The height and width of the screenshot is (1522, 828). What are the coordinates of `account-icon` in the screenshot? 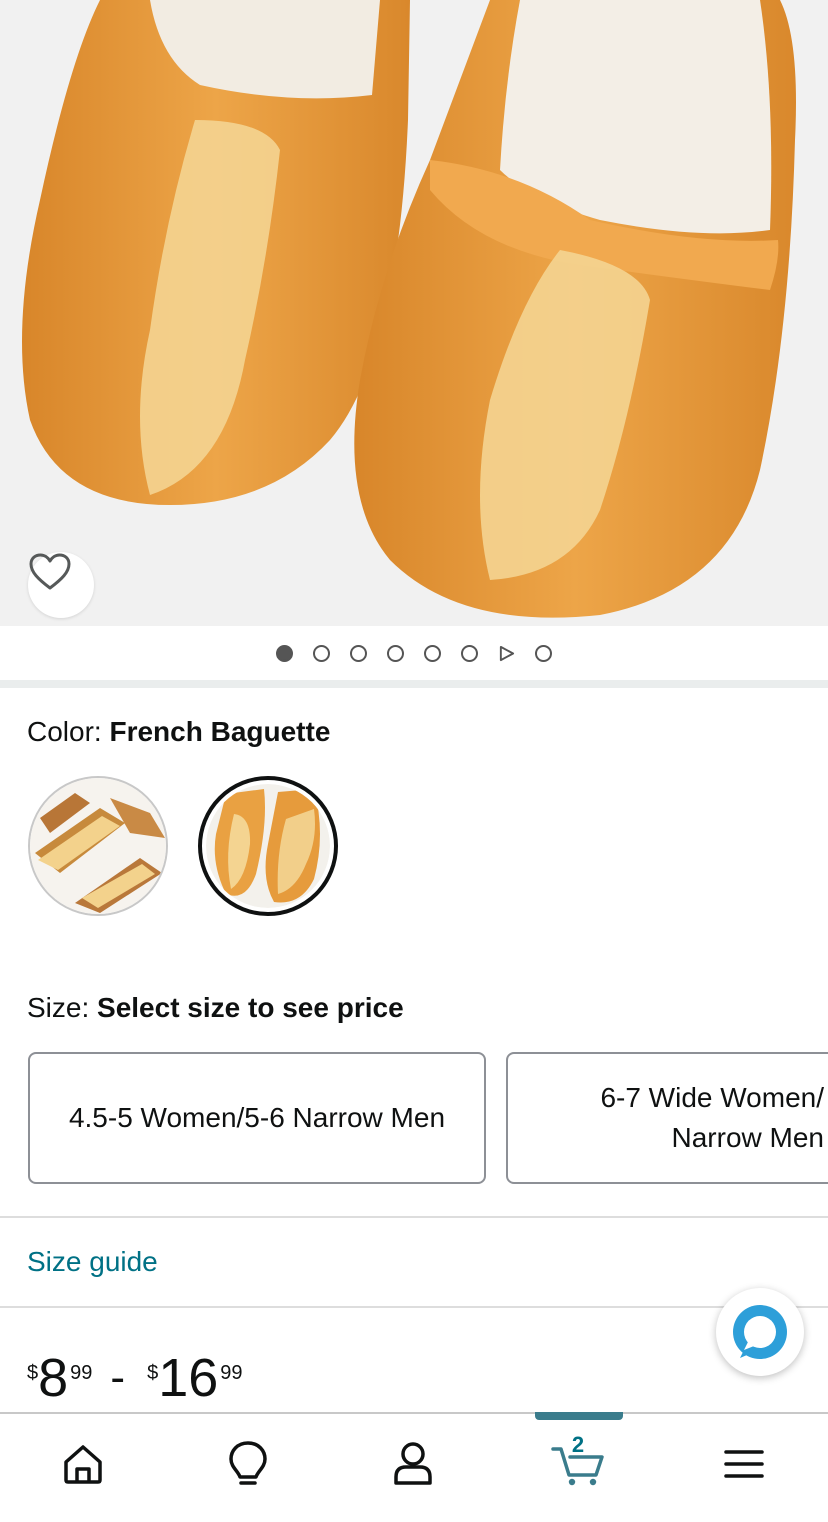 It's located at (413, 1463).